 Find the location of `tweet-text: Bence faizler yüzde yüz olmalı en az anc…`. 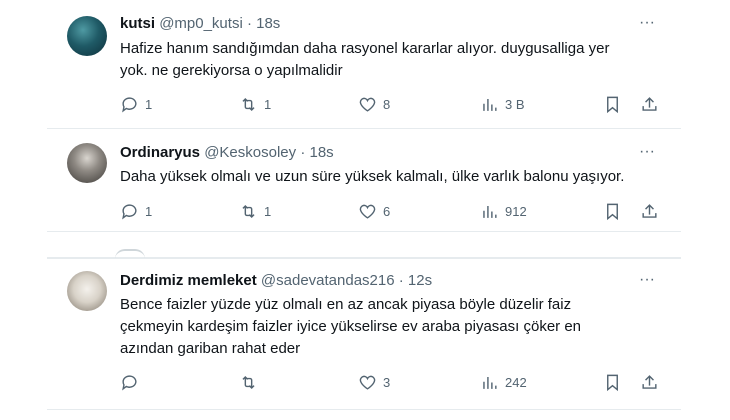

tweet-text: Bence faizler yüzde yüz olmalı en az anc… is located at coordinates (393, 327).